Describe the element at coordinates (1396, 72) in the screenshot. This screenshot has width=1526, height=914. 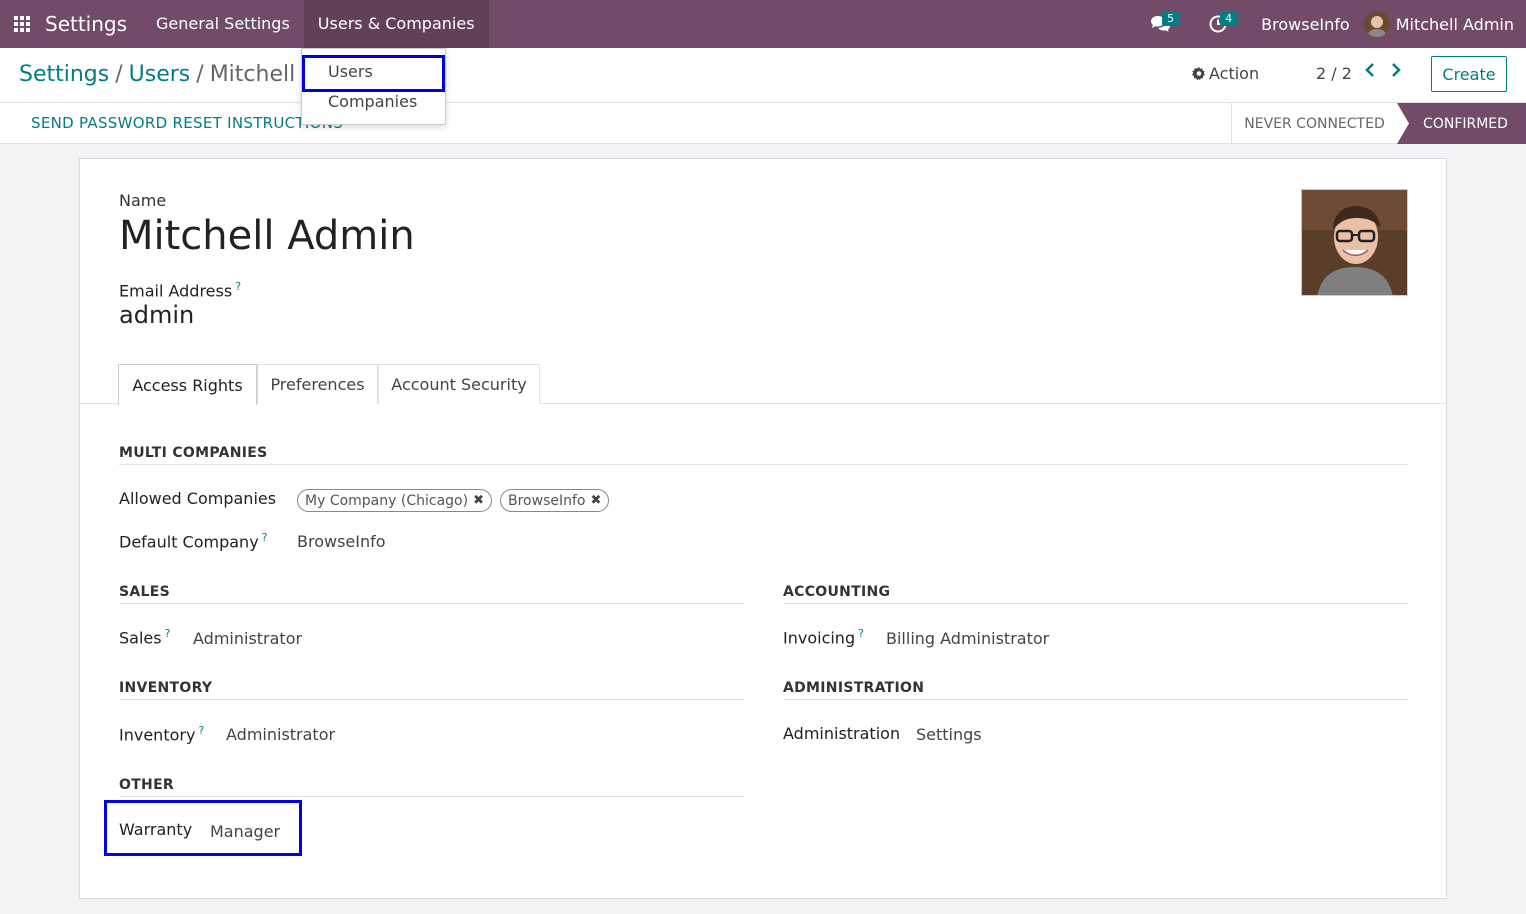
I see `chevron-right-icon` at that location.